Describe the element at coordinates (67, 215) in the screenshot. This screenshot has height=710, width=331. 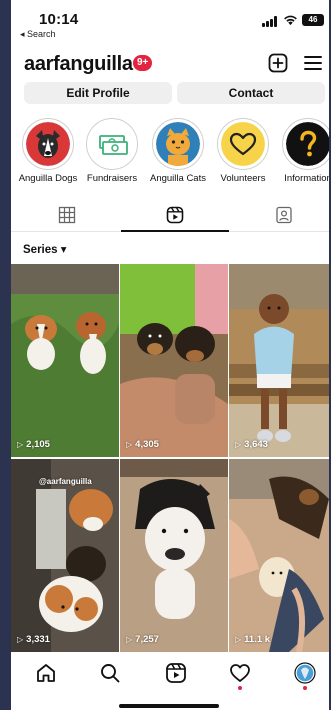
I see `grid-icon` at that location.